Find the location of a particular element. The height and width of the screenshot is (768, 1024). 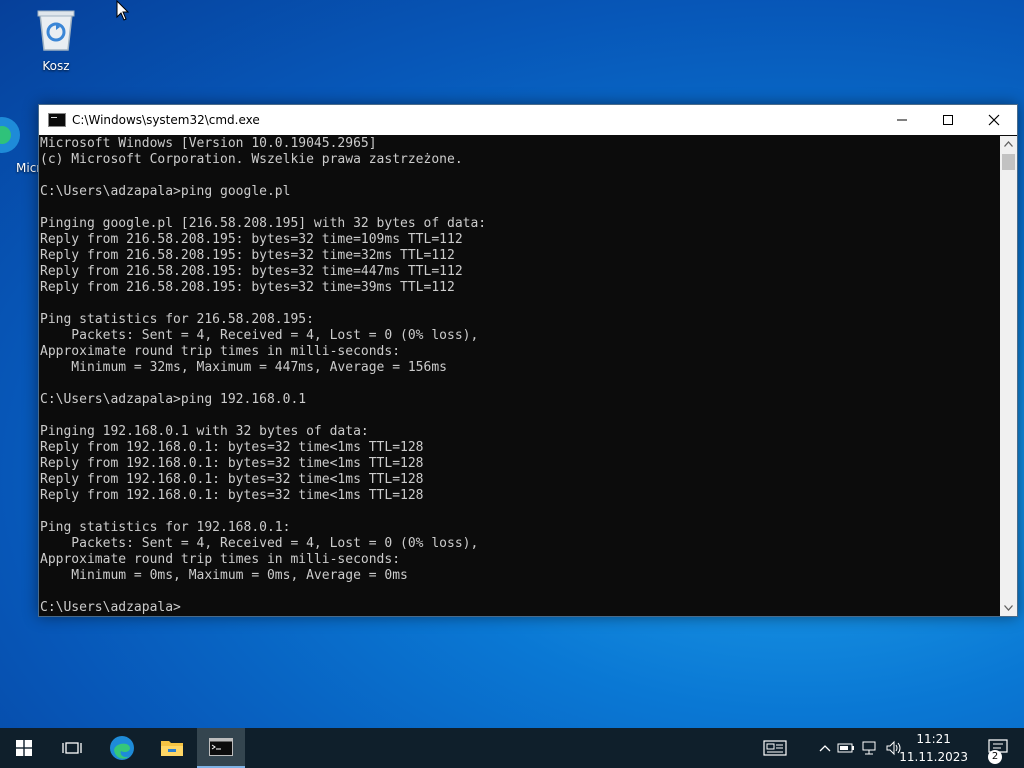

minimize-icon is located at coordinates (902, 120).